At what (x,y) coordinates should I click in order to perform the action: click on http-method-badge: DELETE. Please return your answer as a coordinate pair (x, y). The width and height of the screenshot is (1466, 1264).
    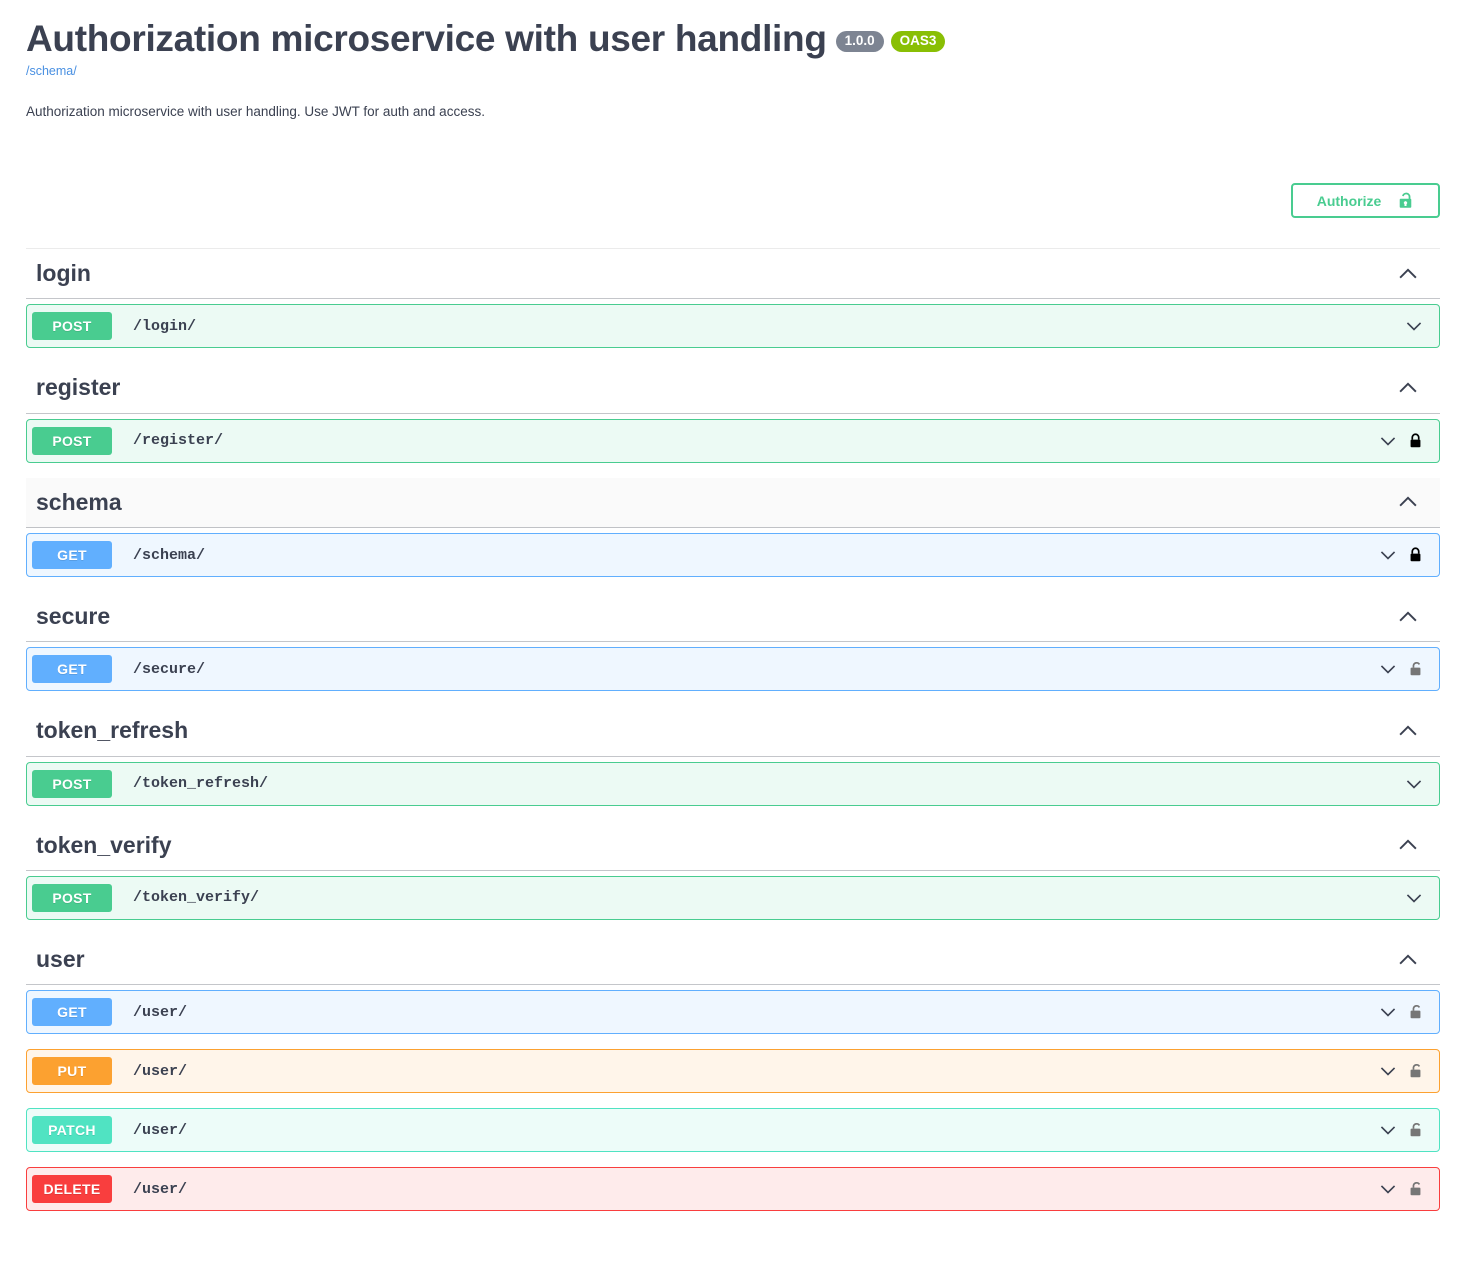
    Looking at the image, I should click on (72, 1189).